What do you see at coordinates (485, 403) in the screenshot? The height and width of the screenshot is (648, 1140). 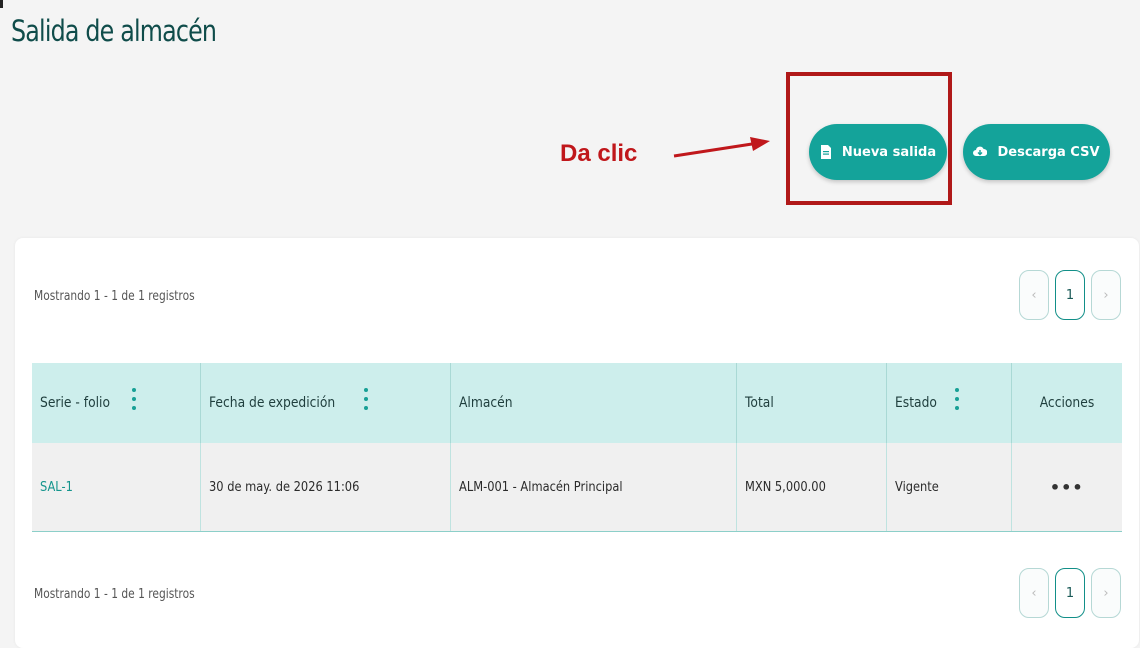 I see `column-label: Almacén` at bounding box center [485, 403].